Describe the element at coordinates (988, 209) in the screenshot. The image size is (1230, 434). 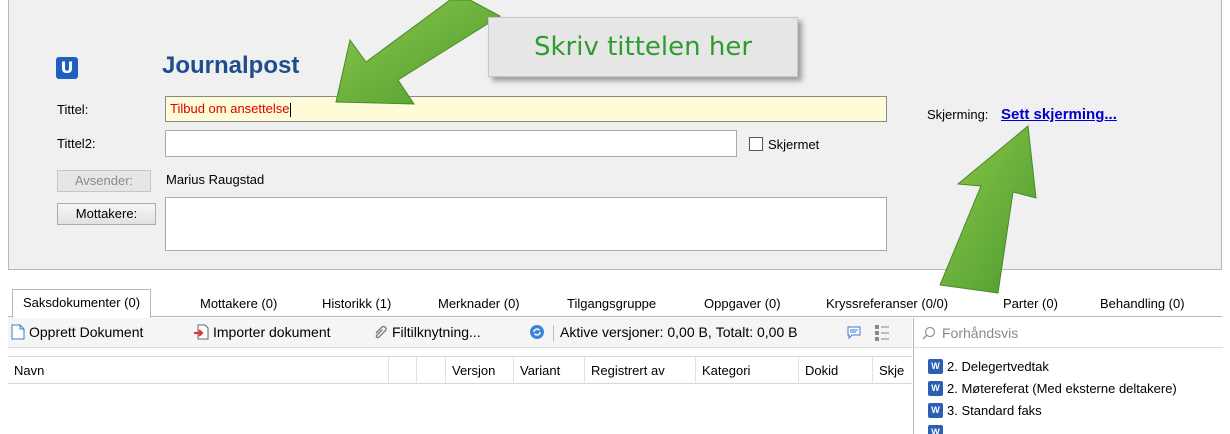
I see `arrow-to-skjerming-icon` at that location.